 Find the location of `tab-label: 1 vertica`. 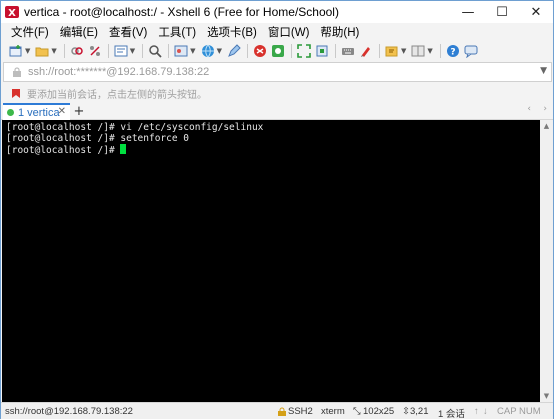

tab-label: 1 vertica is located at coordinates (39, 112).